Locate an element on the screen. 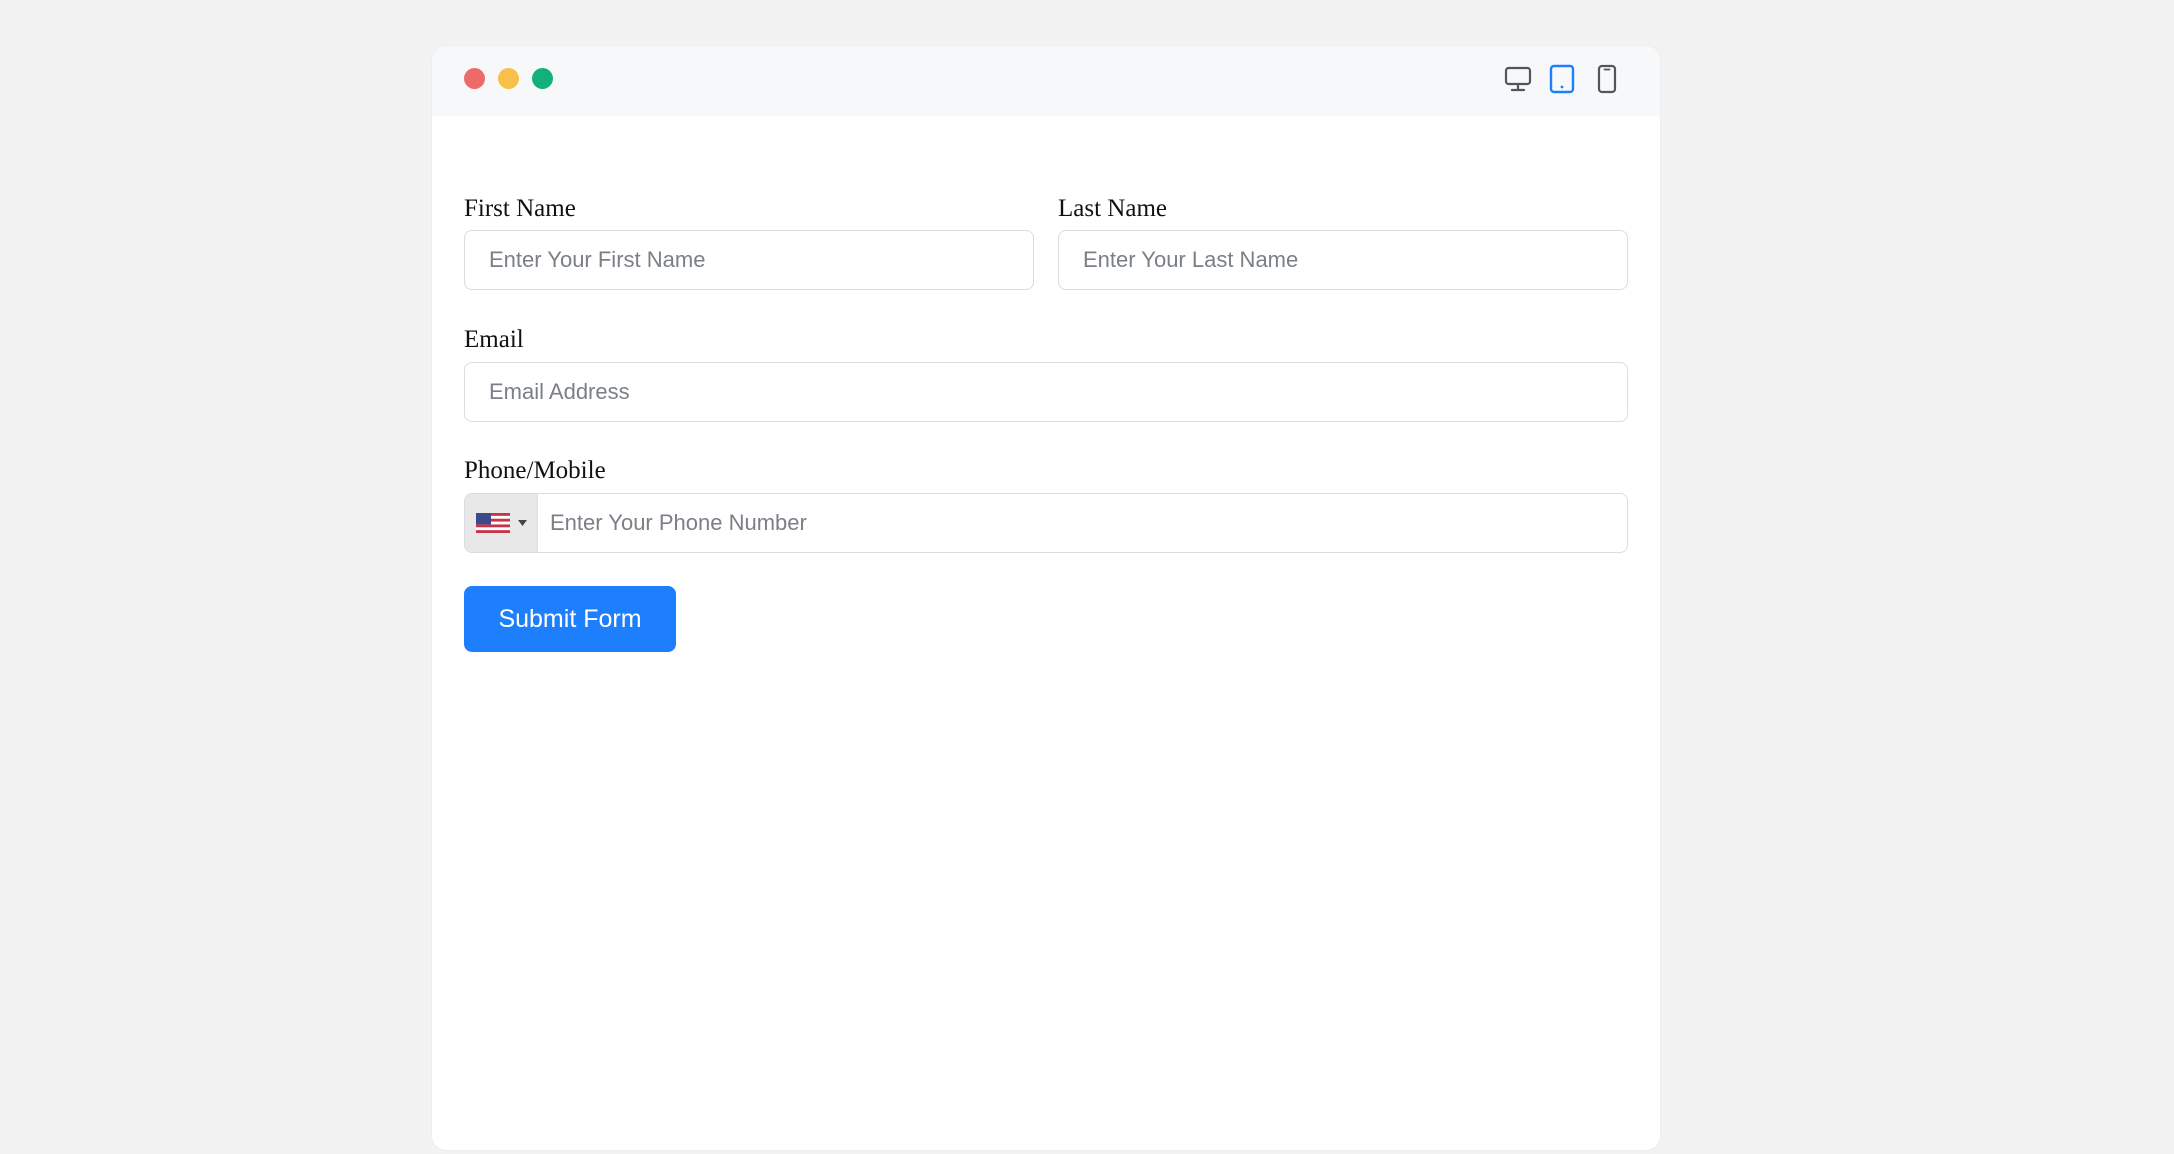 The width and height of the screenshot is (2174, 1154). mobile-icon is located at coordinates (1607, 79).